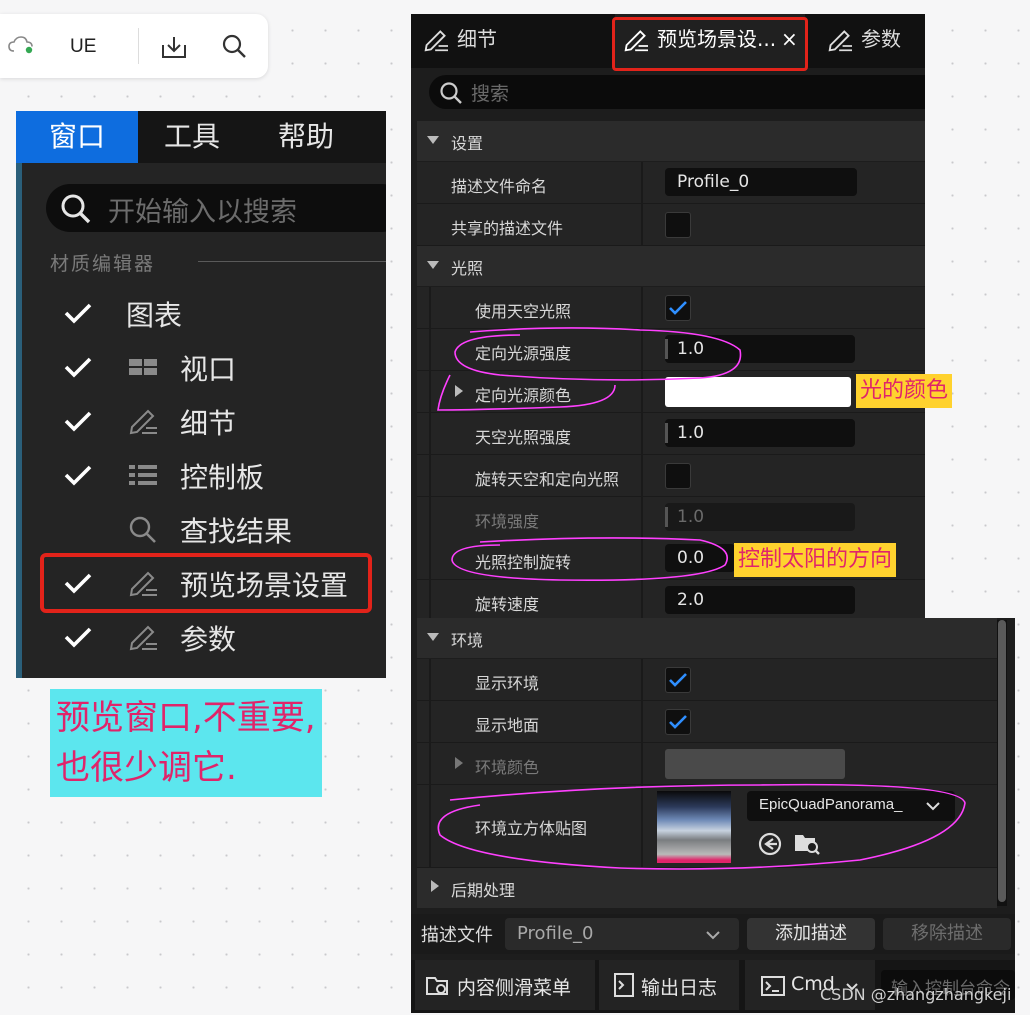  Describe the element at coordinates (904, 391) in the screenshot. I see `annotation-note: 光的颜色` at that location.